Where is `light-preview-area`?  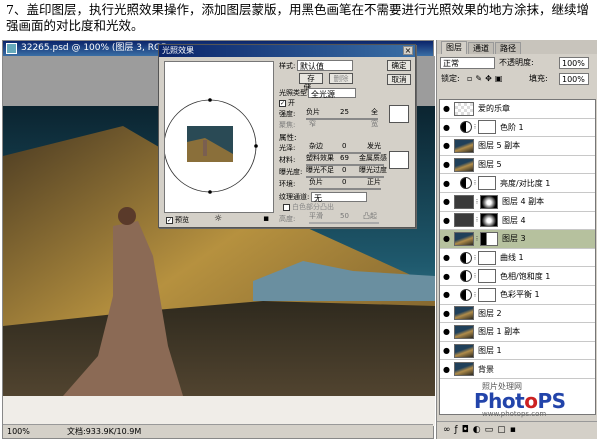 light-preview-area is located at coordinates (219, 137).